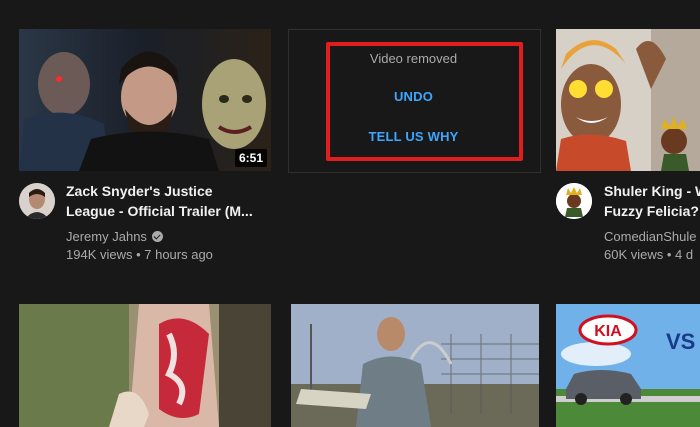 The width and height of the screenshot is (700, 427). Describe the element at coordinates (139, 254) in the screenshot. I see `video-stats: 194K views • 7 hours ago` at that location.